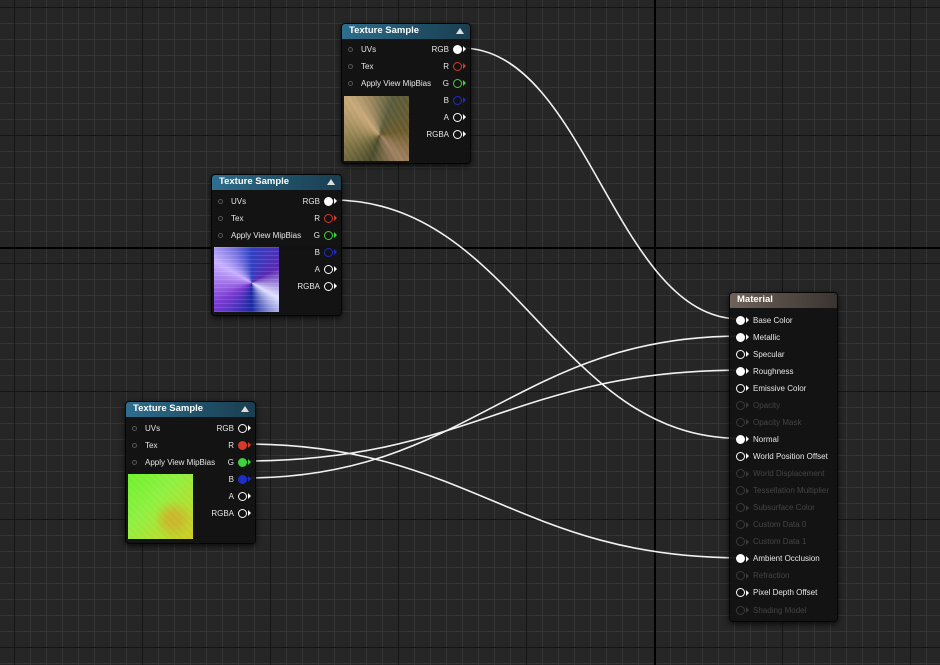 The height and width of the screenshot is (665, 940). I want to click on pin-label: RGBA, so click(437, 134).